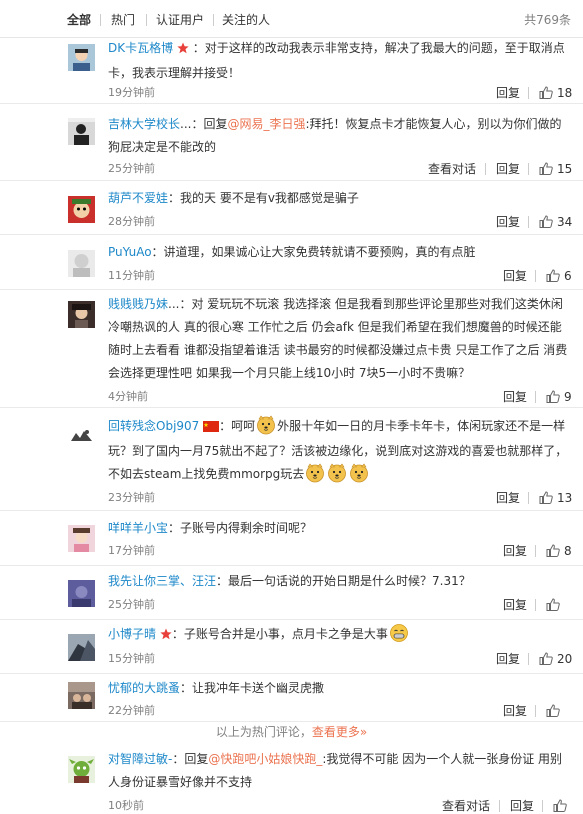 This screenshot has width=583, height=814. Describe the element at coordinates (266, 124) in the screenshot. I see `mention-link: @网易_李日强` at that location.